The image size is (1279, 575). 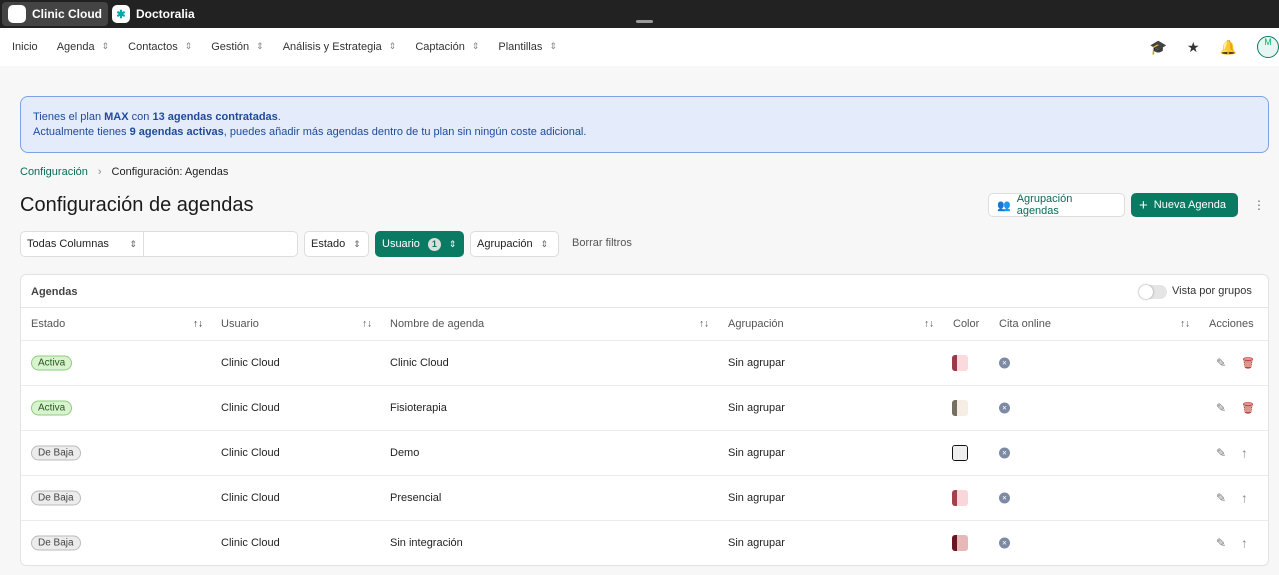 I want to click on nombre-cell: Clinic Cloud, so click(x=419, y=363).